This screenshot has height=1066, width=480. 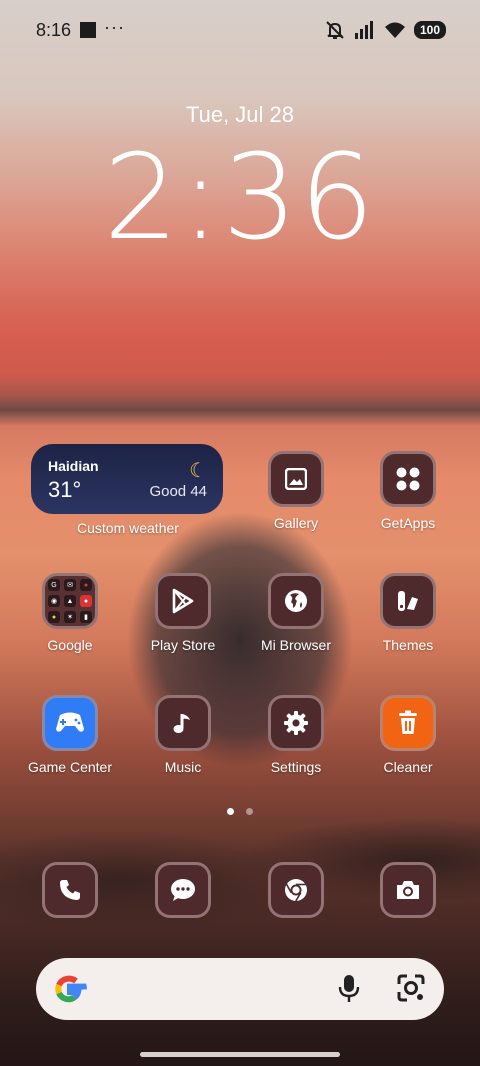 I want to click on app-game-center: Game Center, so click(x=70, y=735).